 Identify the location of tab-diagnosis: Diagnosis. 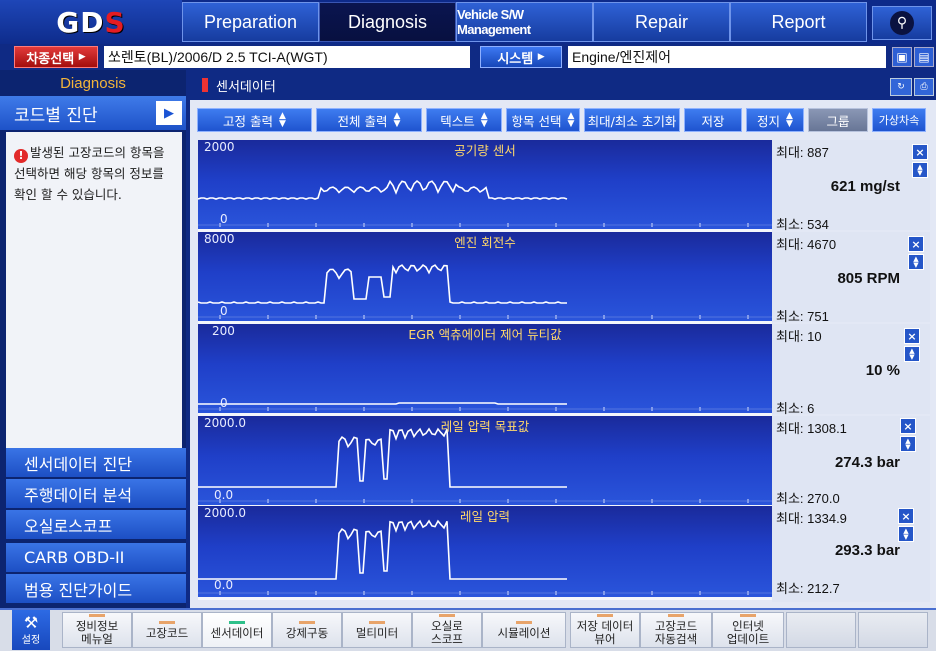
(387, 22).